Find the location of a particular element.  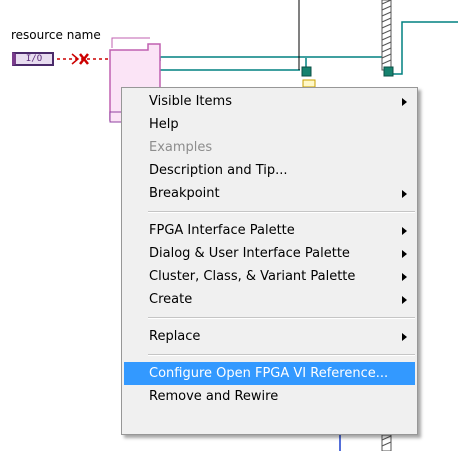

teal-wire is located at coordinates (274, 64).